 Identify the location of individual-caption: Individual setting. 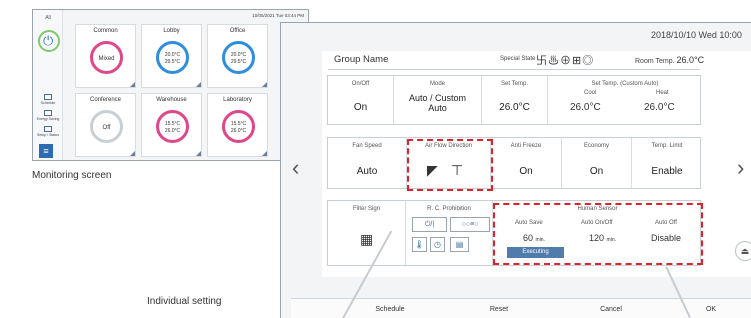
(184, 301).